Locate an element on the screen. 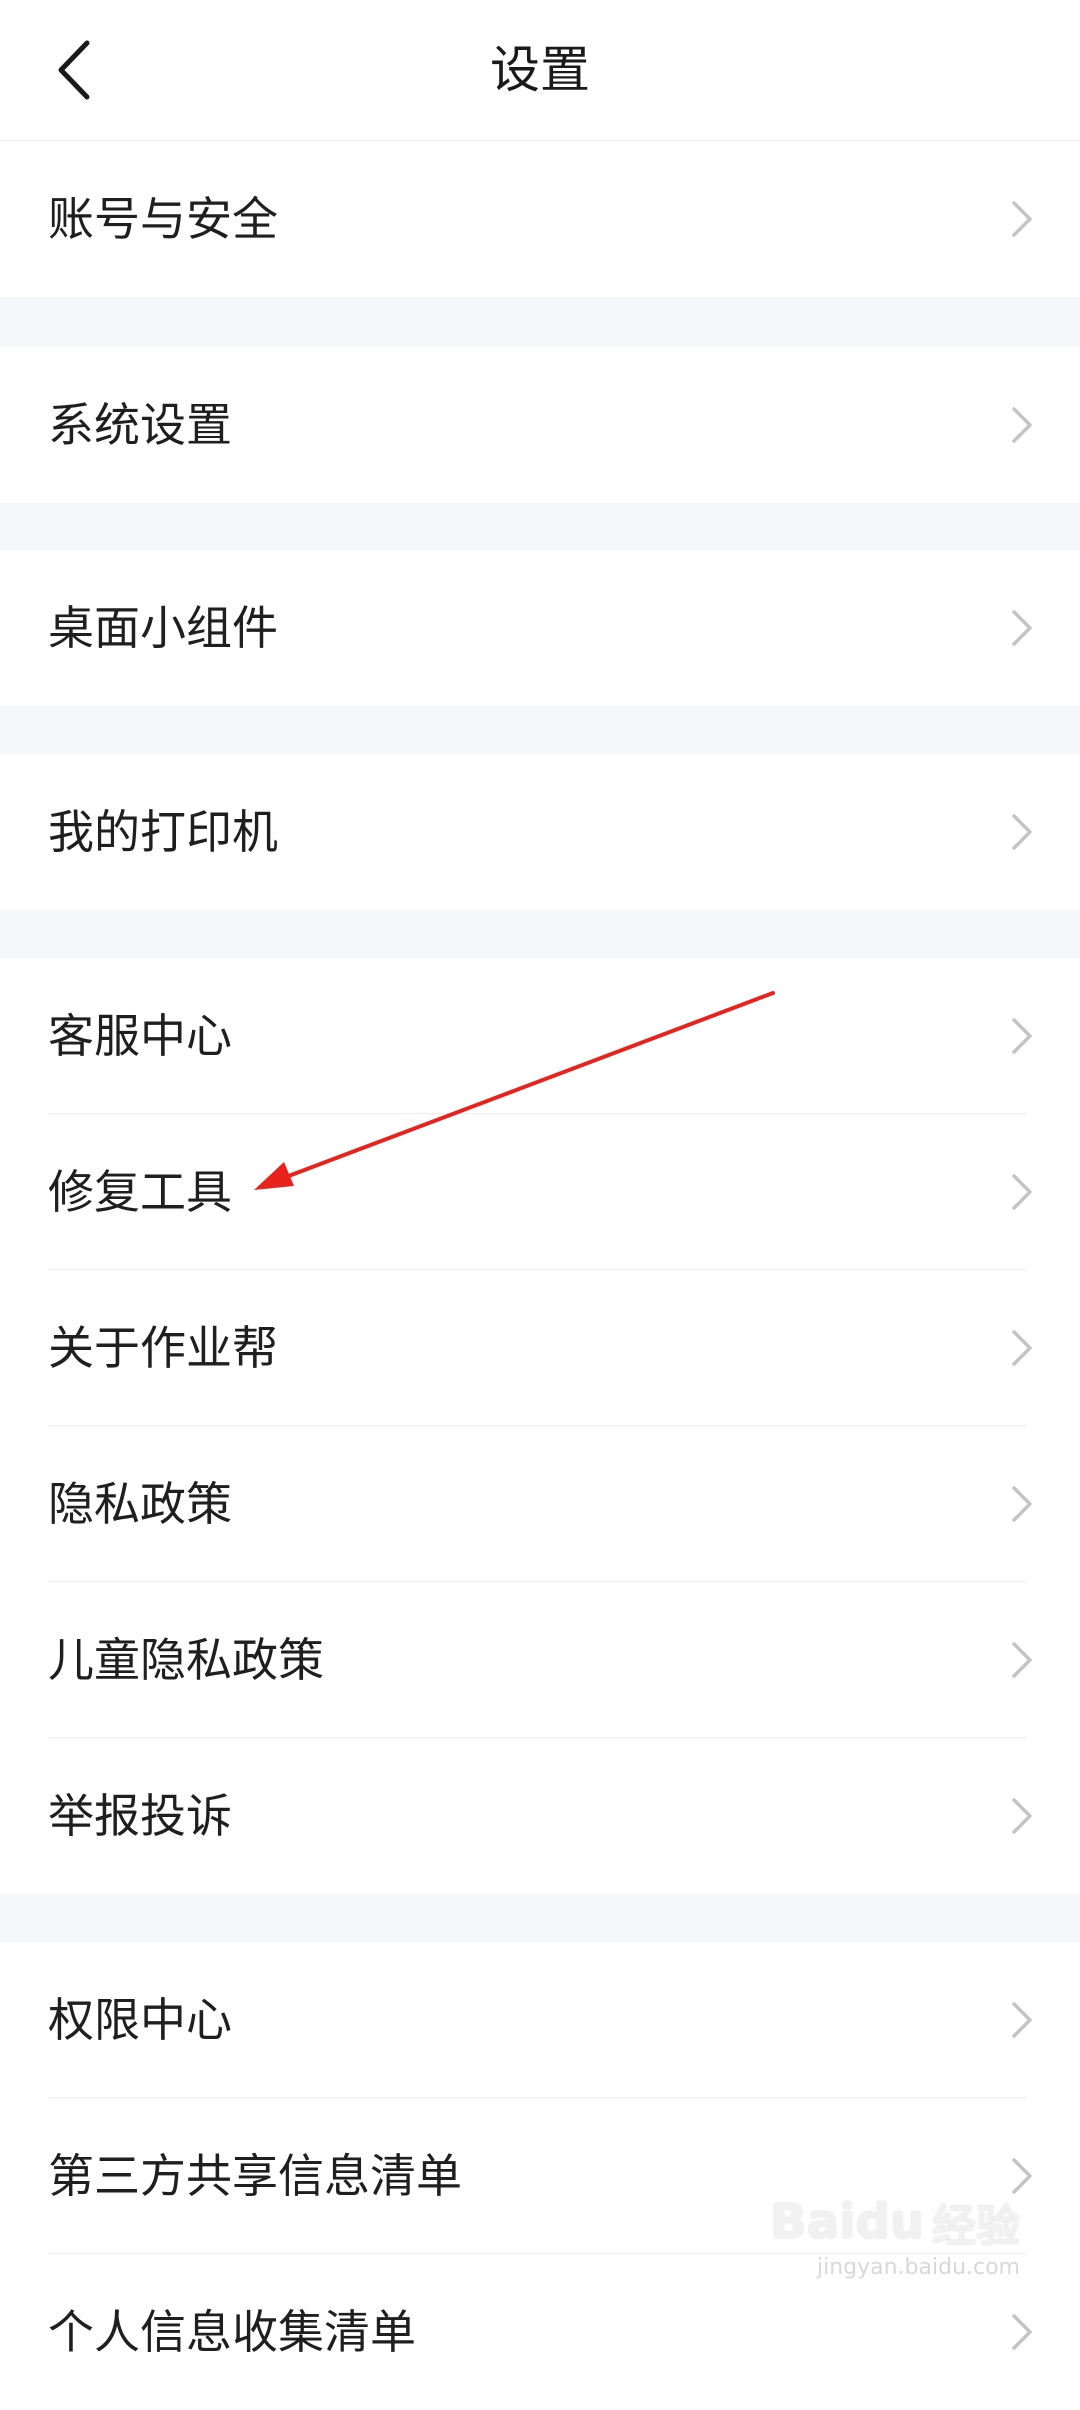 The image size is (1080, 2410). settings-item-desktop-widget: 桌面小组件 is located at coordinates (540, 628).